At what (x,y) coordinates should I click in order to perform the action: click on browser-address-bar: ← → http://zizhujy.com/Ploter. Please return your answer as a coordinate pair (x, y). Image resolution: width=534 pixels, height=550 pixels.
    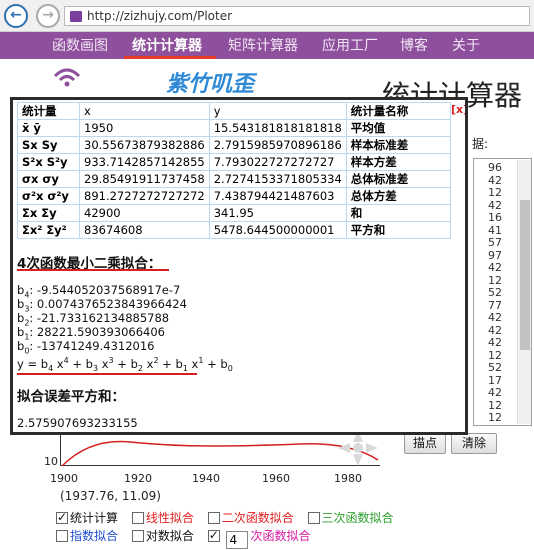
    Looking at the image, I should click on (267, 16).